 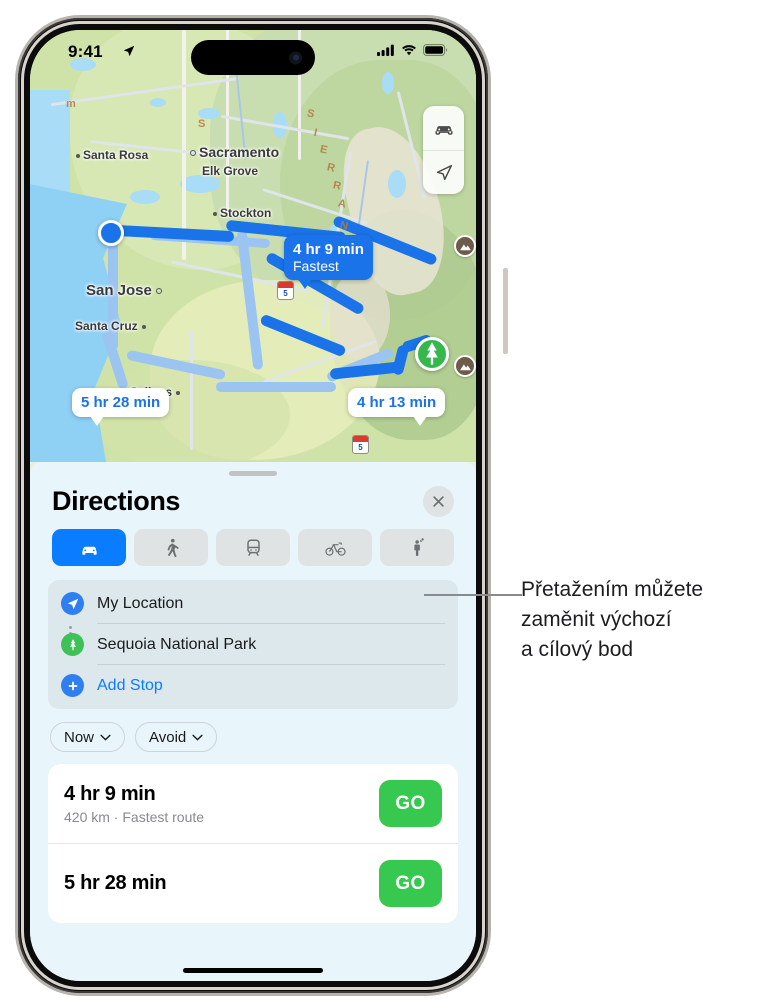 I want to click on destination-pin-tree-icon, so click(x=432, y=354).